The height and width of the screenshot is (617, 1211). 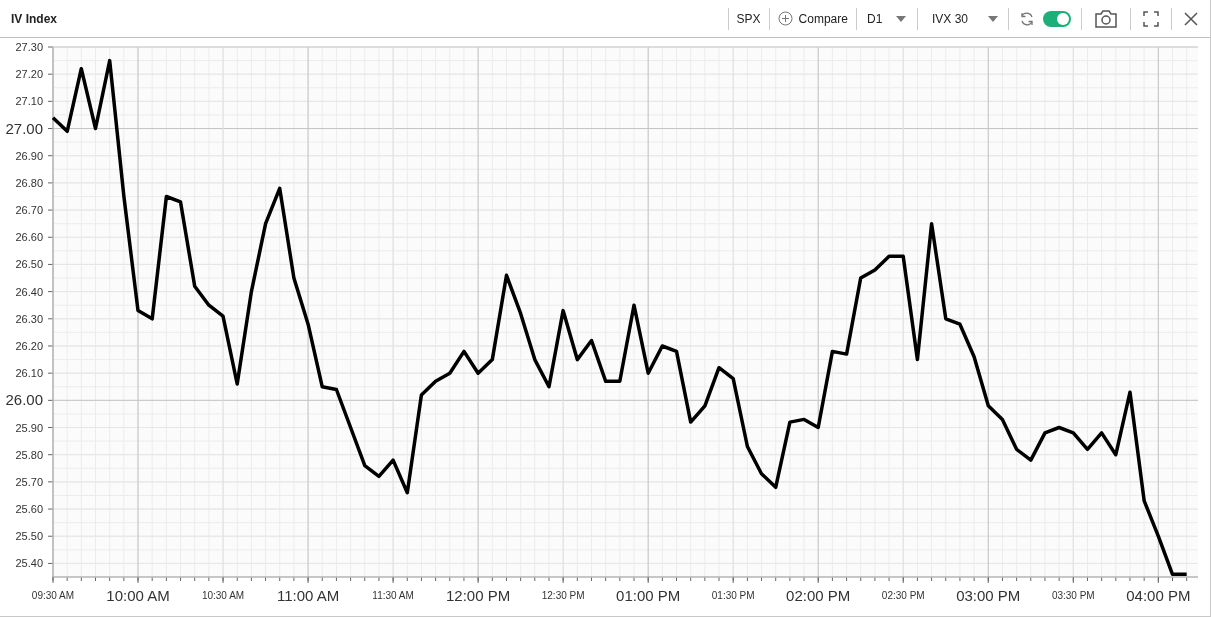 I want to click on x-axis-label: 10:30 AM, so click(x=223, y=595).